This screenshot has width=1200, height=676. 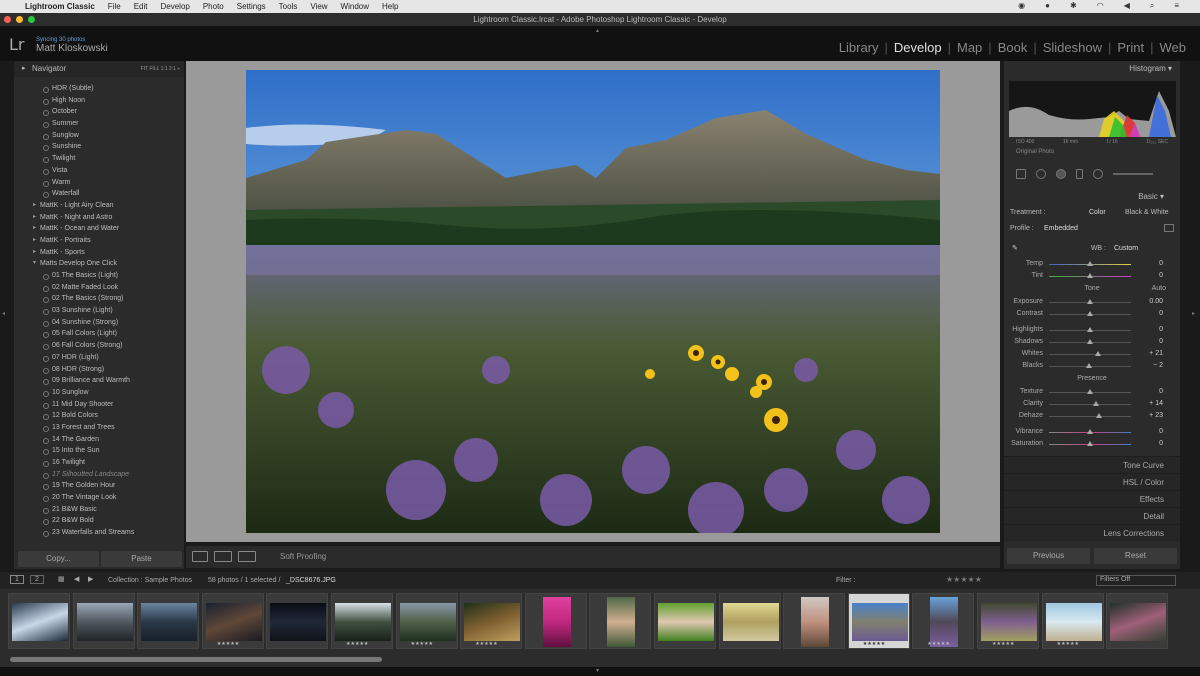 What do you see at coordinates (288, 6) in the screenshot?
I see `menu-tools: Tools` at bounding box center [288, 6].